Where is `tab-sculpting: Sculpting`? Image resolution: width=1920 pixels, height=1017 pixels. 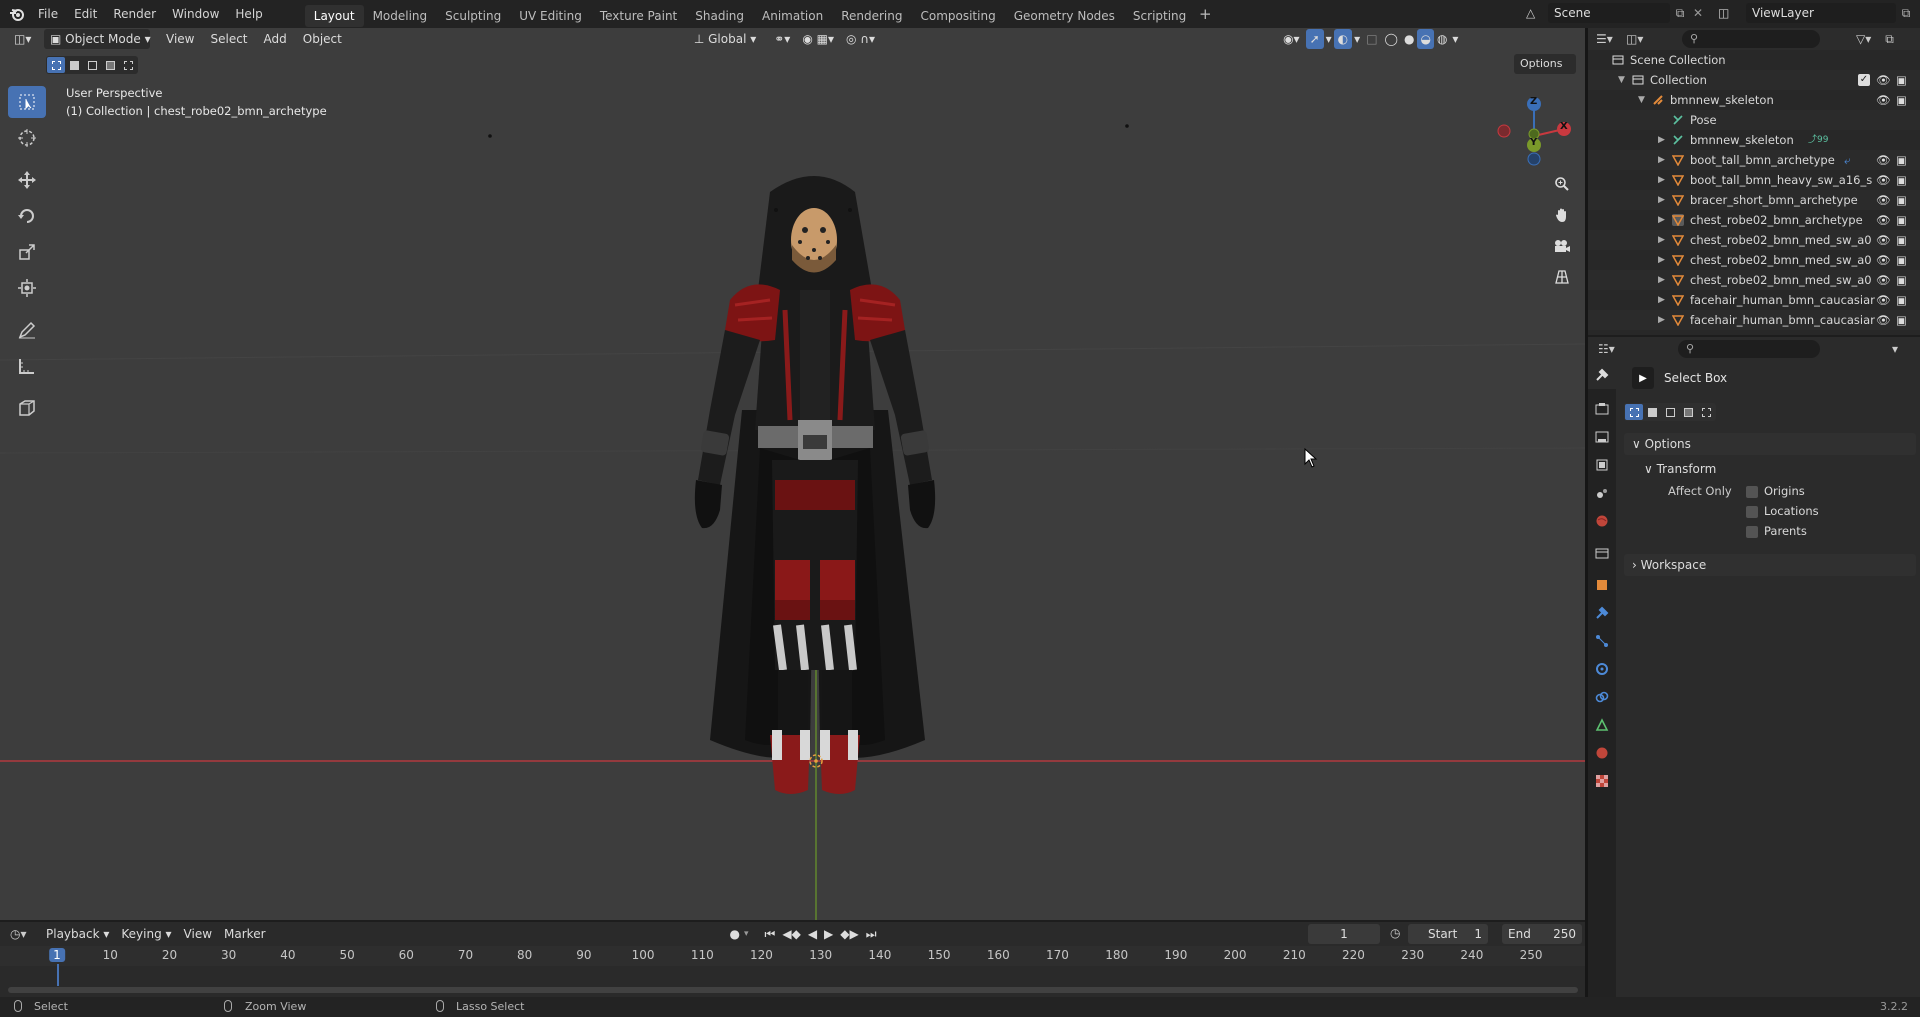
tab-sculpting: Sculpting is located at coordinates (473, 16).